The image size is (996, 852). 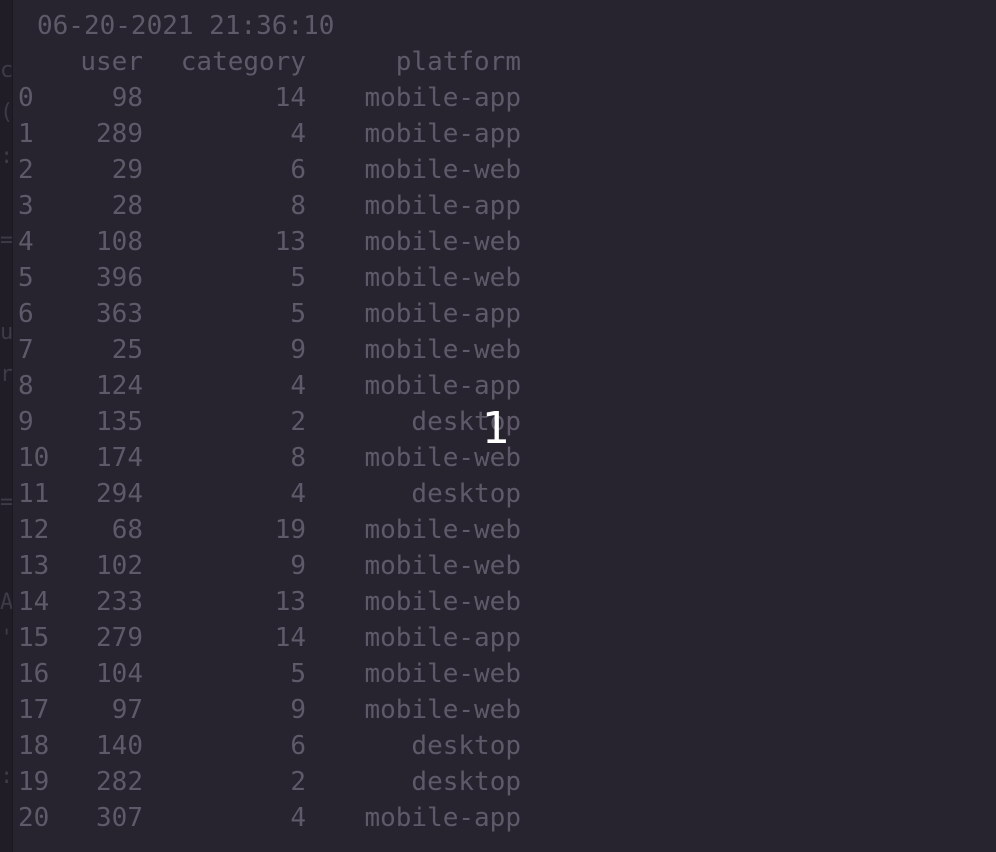 What do you see at coordinates (496, 428) in the screenshot?
I see `overlay-number: 1` at bounding box center [496, 428].